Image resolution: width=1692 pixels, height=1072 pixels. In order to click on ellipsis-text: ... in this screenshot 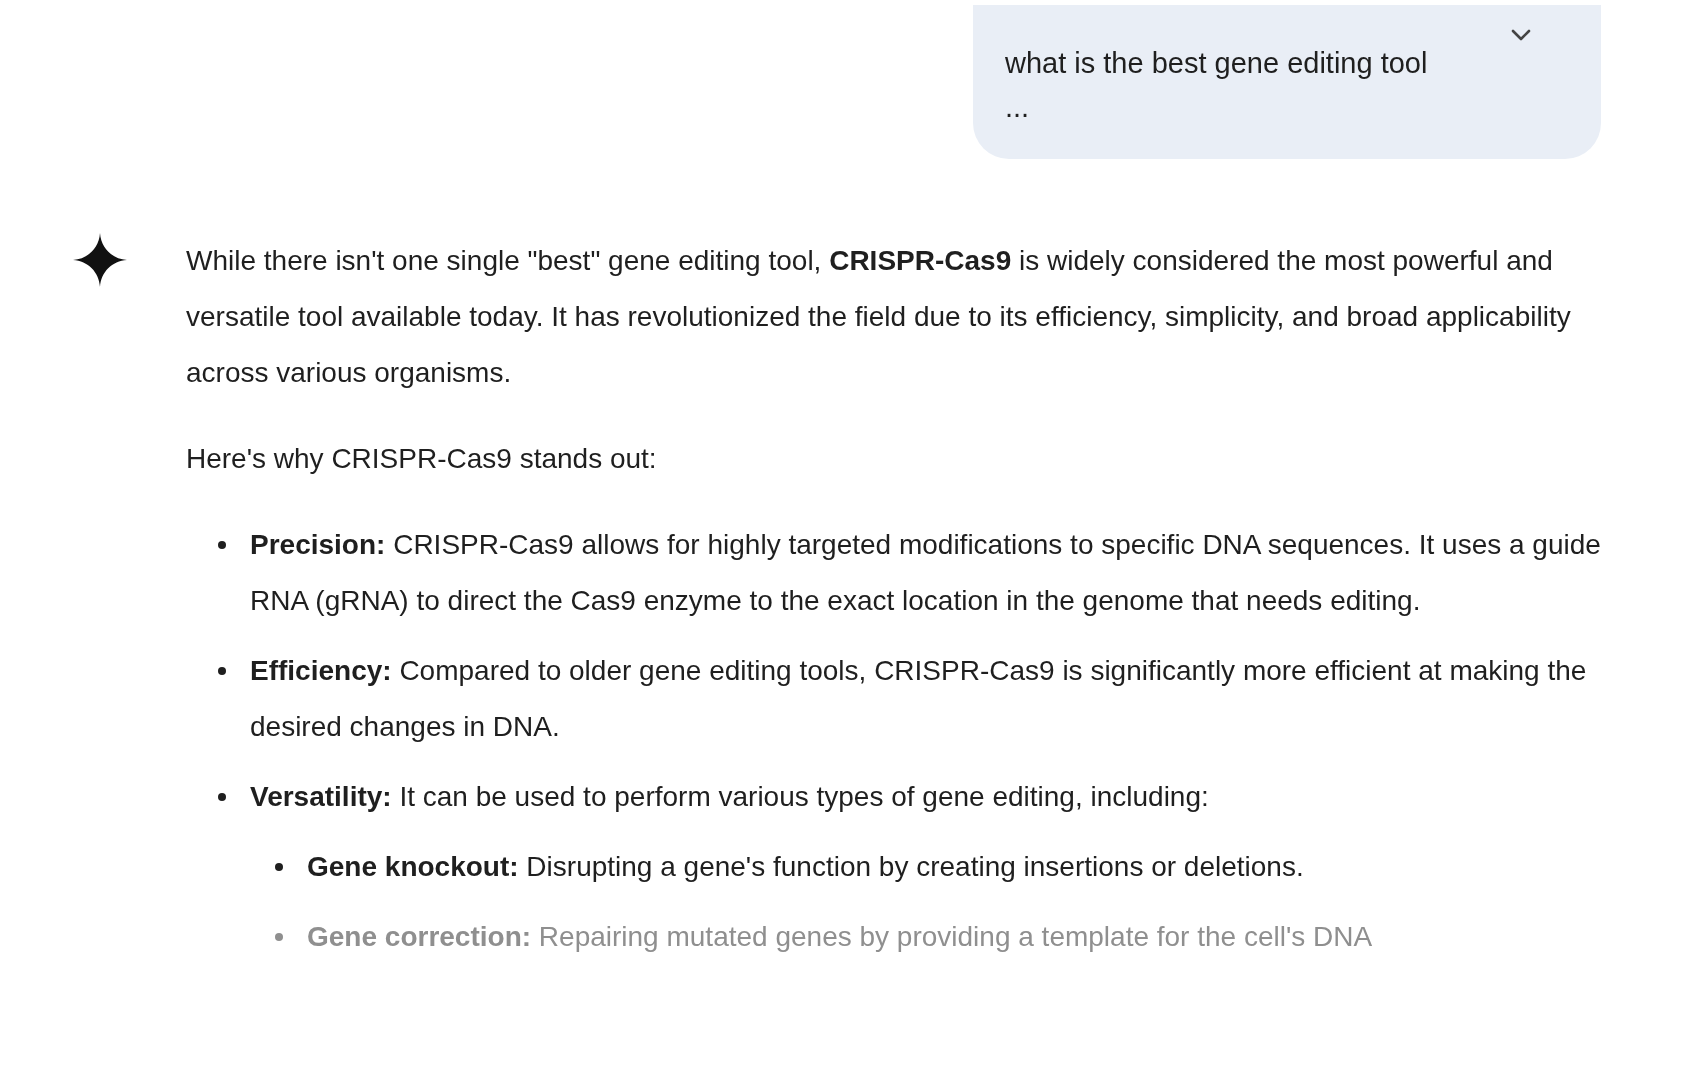, I will do `click(1018, 107)`.